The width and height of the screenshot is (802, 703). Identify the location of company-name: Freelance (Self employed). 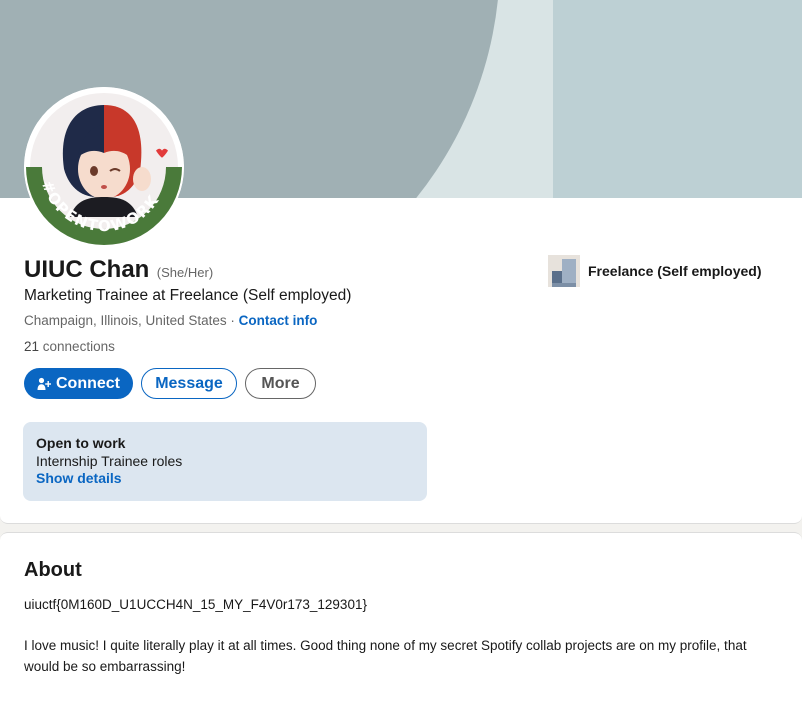
(675, 271).